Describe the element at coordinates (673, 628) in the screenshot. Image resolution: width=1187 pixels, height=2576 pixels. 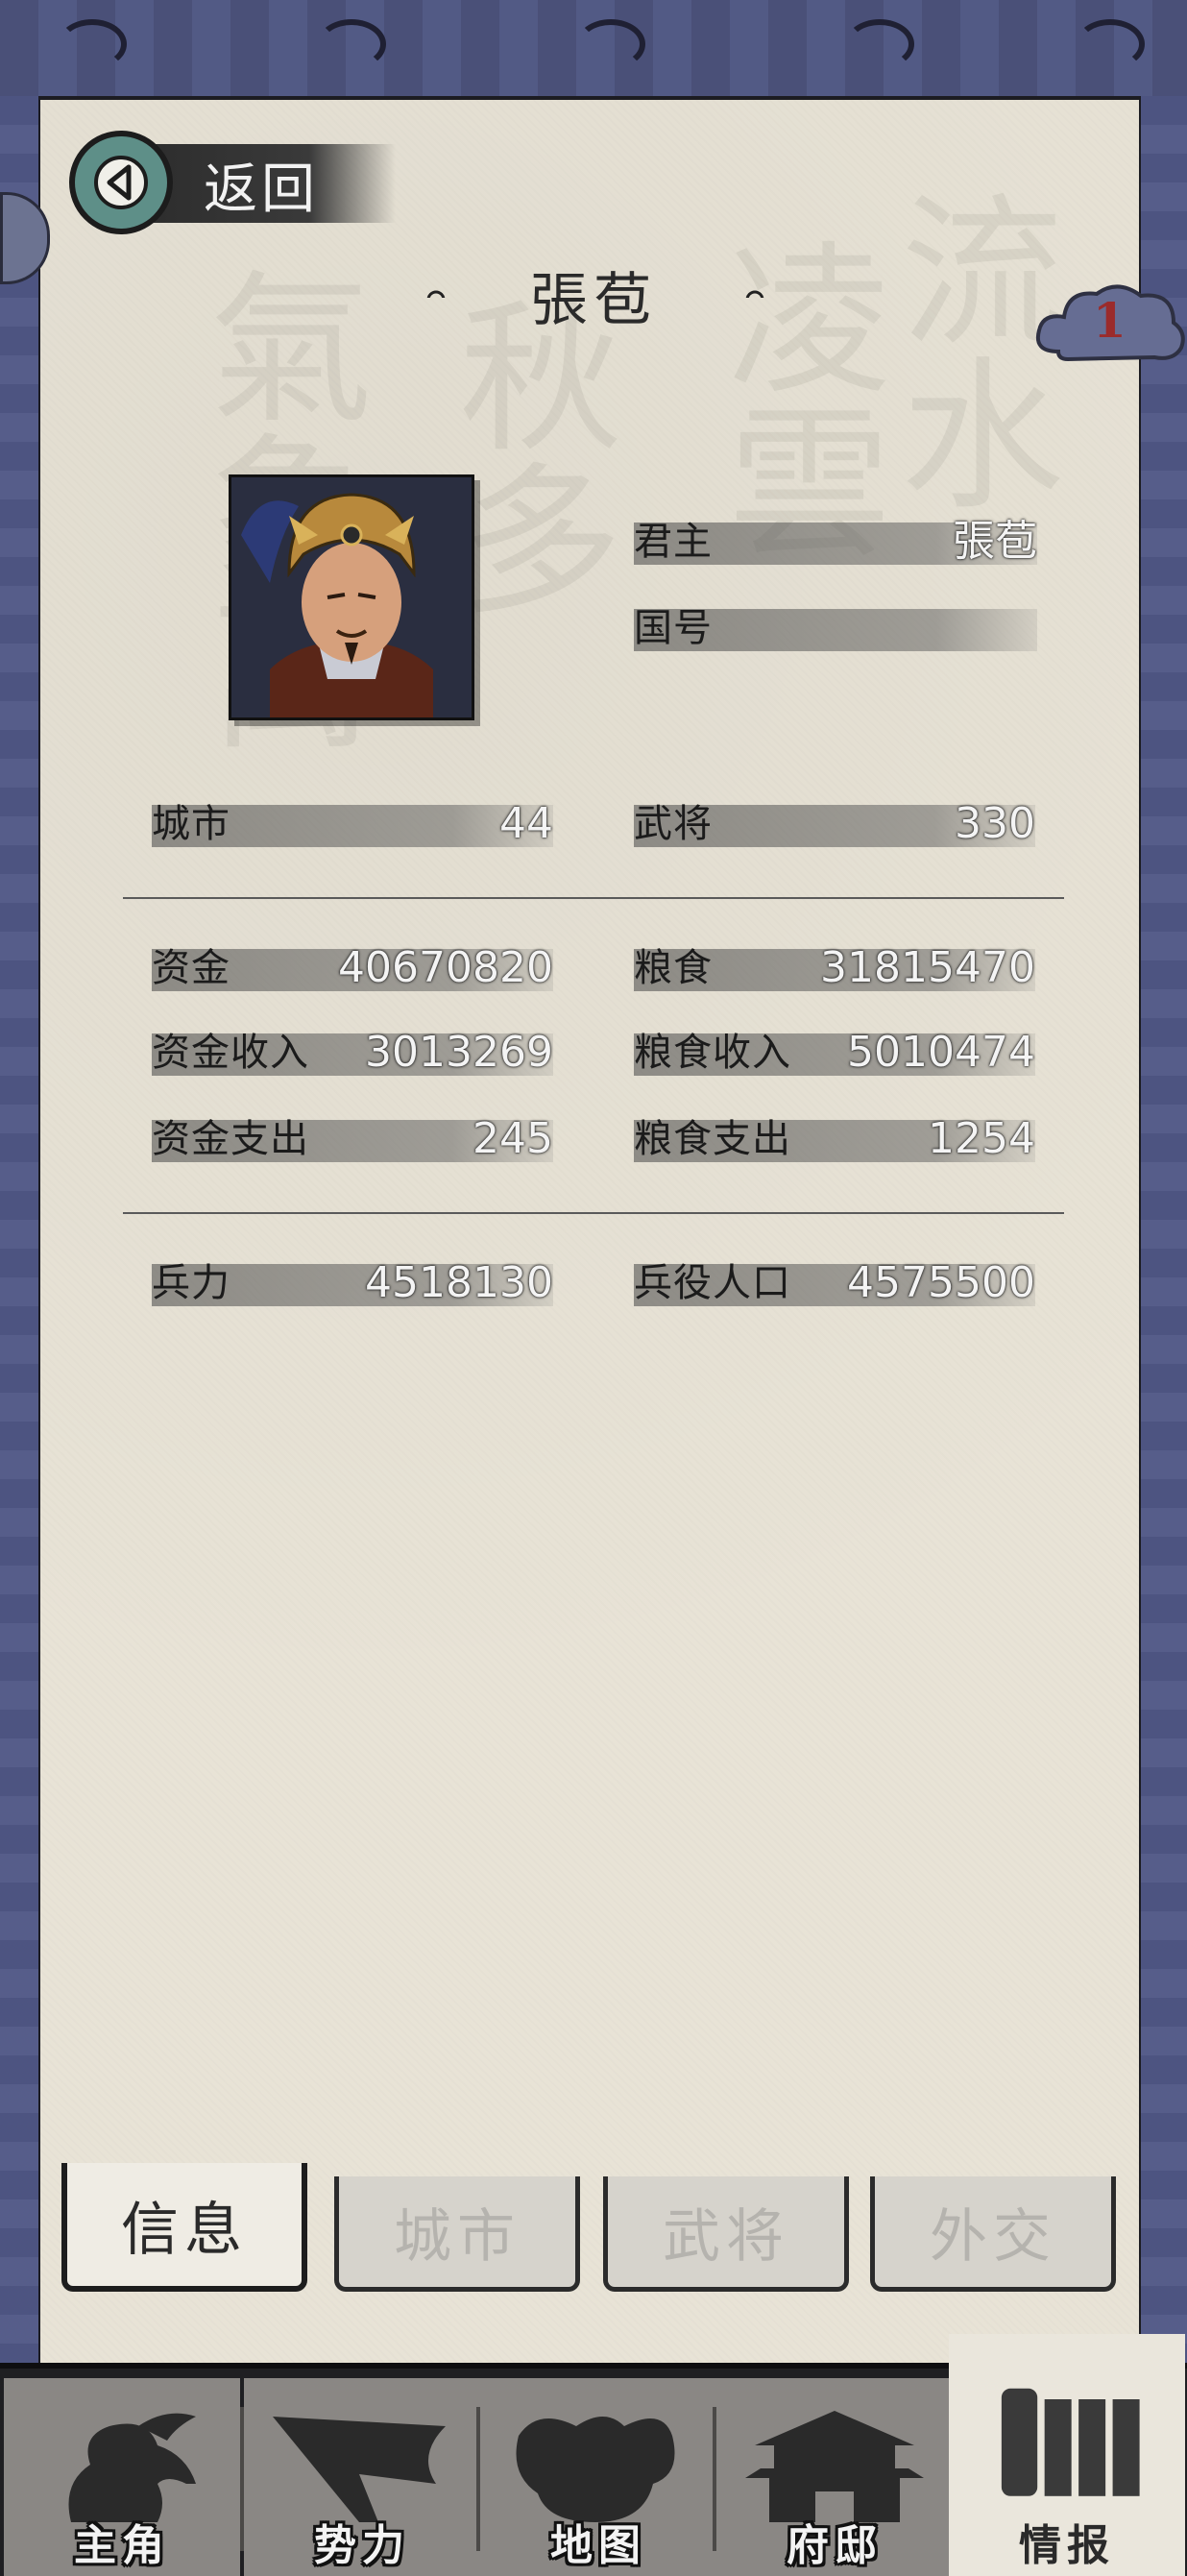
I see `kingdom-name-label: 国号` at that location.